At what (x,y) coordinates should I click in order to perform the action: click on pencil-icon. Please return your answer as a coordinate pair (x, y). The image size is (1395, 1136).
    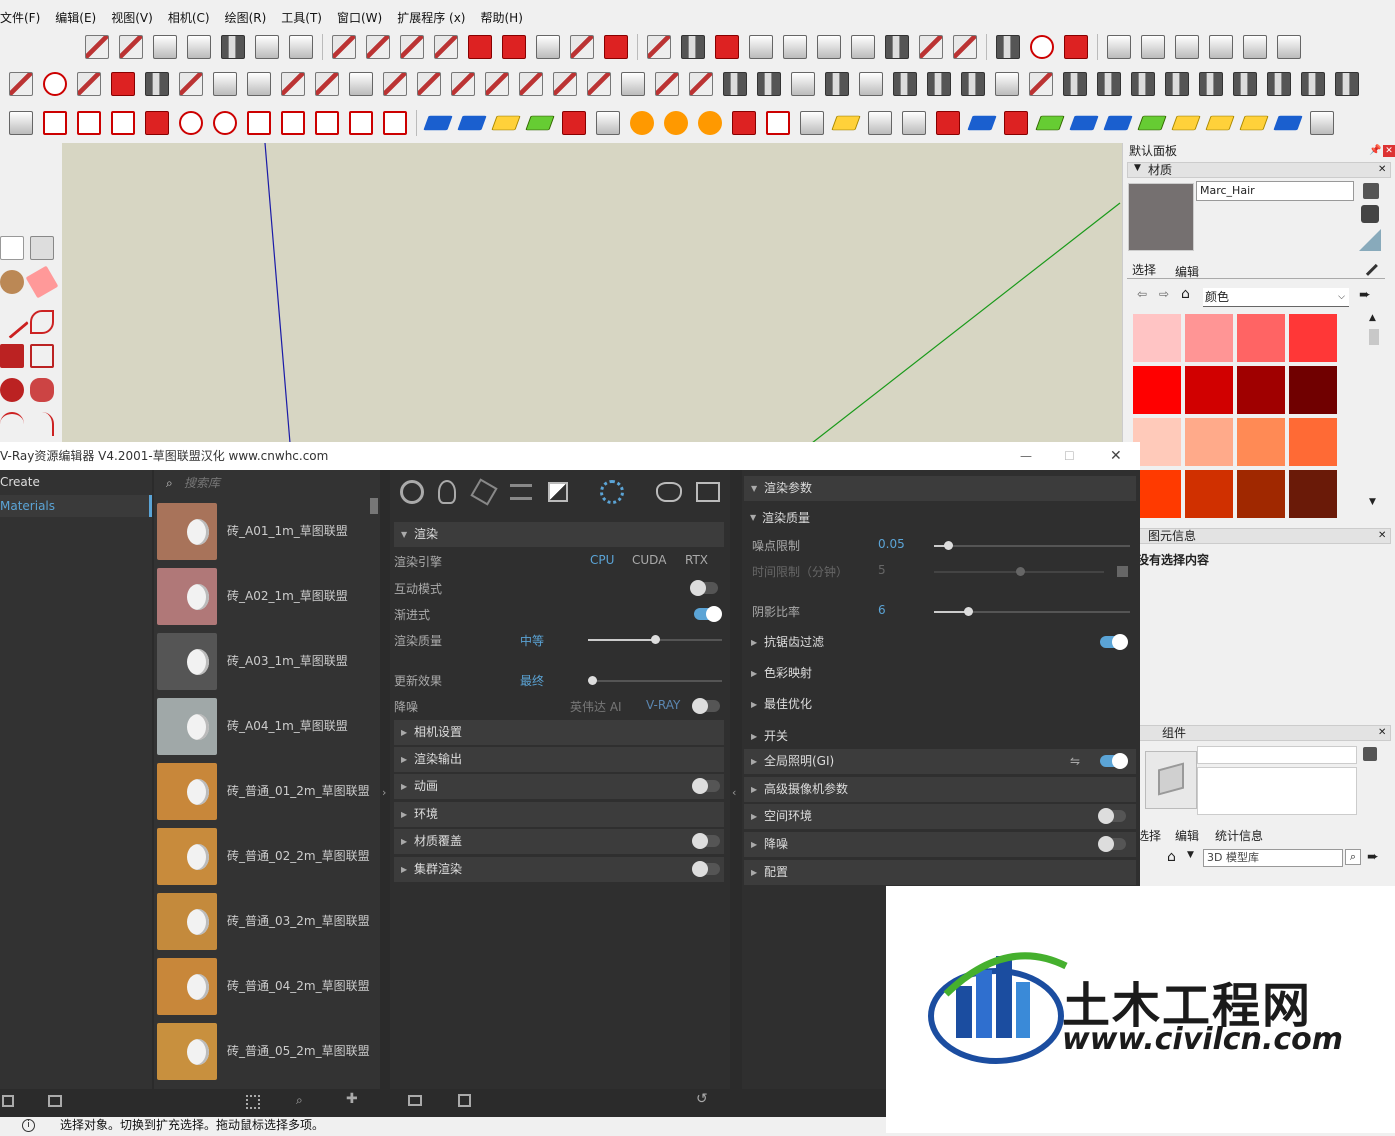
    Looking at the image, I should click on (14, 322).